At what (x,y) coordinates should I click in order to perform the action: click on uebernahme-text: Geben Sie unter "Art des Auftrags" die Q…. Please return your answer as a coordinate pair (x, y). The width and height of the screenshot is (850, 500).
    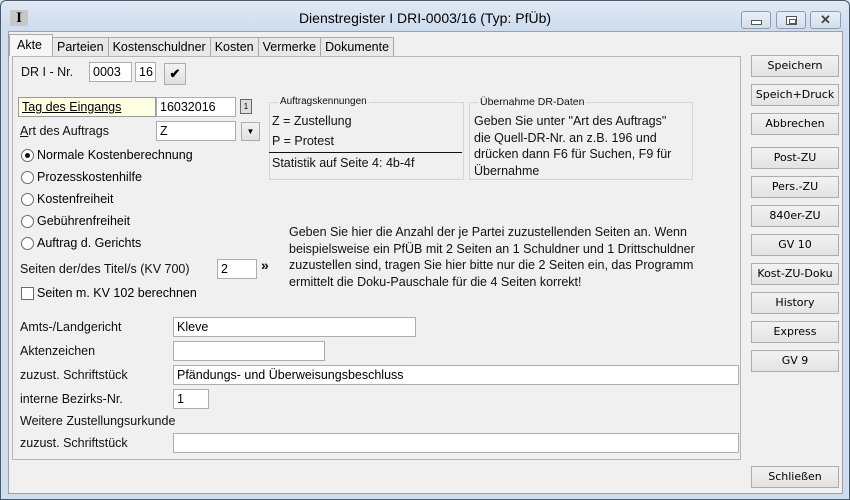
    Looking at the image, I should click on (573, 146).